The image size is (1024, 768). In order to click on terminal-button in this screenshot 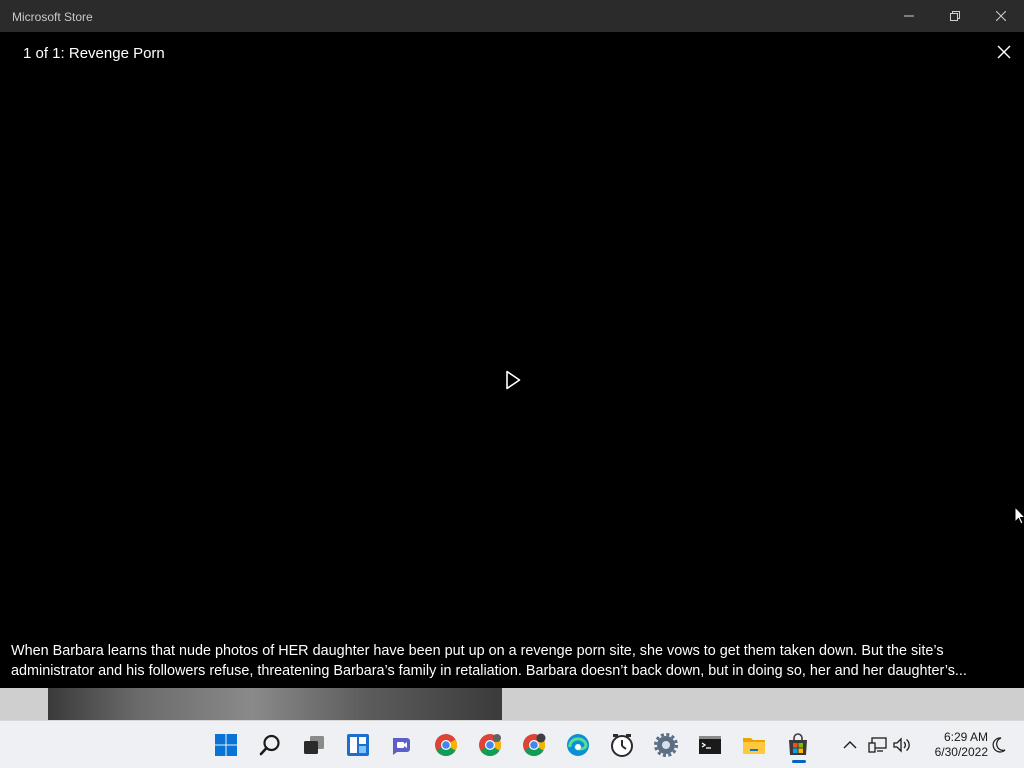, I will do `click(710, 745)`.